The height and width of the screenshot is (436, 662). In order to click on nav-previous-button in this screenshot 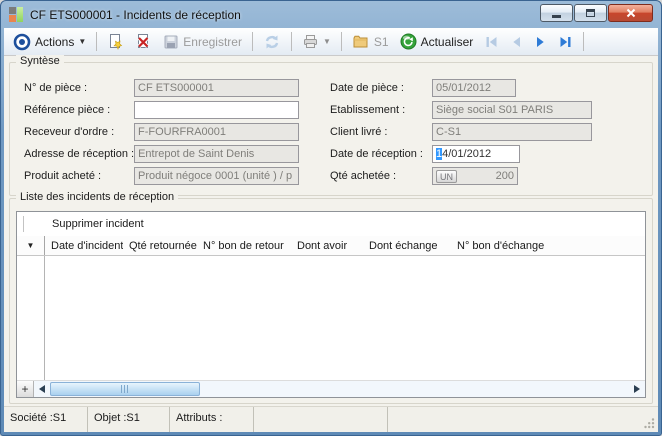, I will do `click(516, 42)`.